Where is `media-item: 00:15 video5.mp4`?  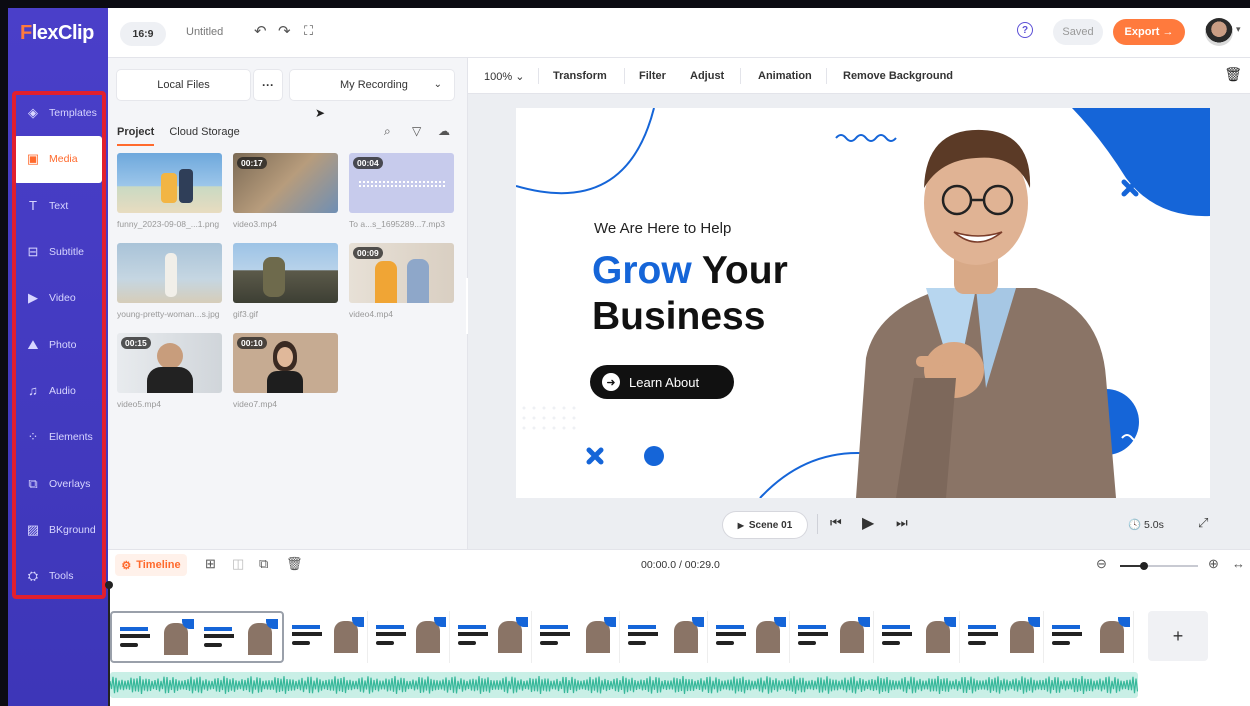
media-item: 00:15 video5.mp4 is located at coordinates (169, 371).